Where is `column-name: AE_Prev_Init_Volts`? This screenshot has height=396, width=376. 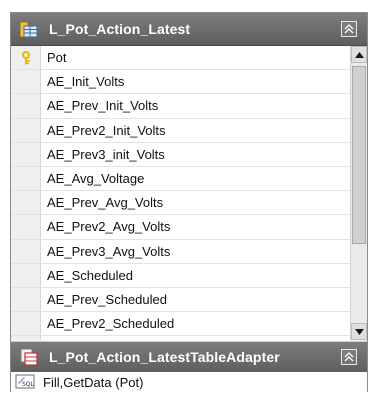 column-name: AE_Prev_Init_Volts is located at coordinates (103, 106).